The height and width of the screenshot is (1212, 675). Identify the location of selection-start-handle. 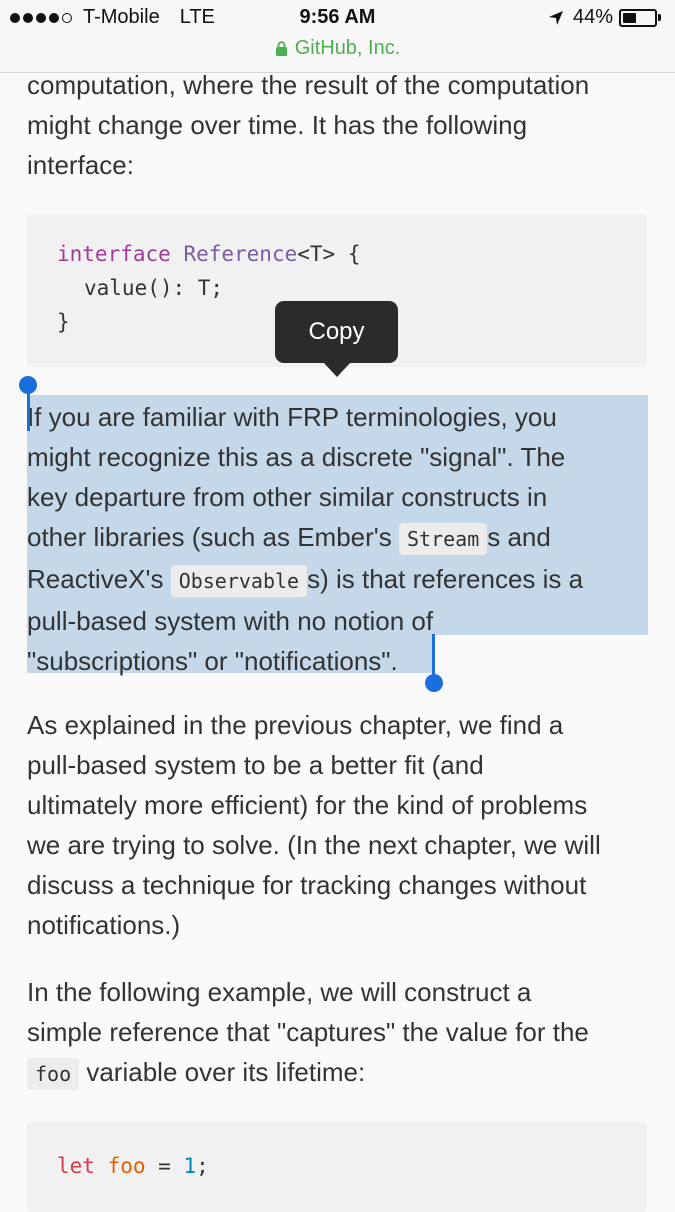
(28, 411).